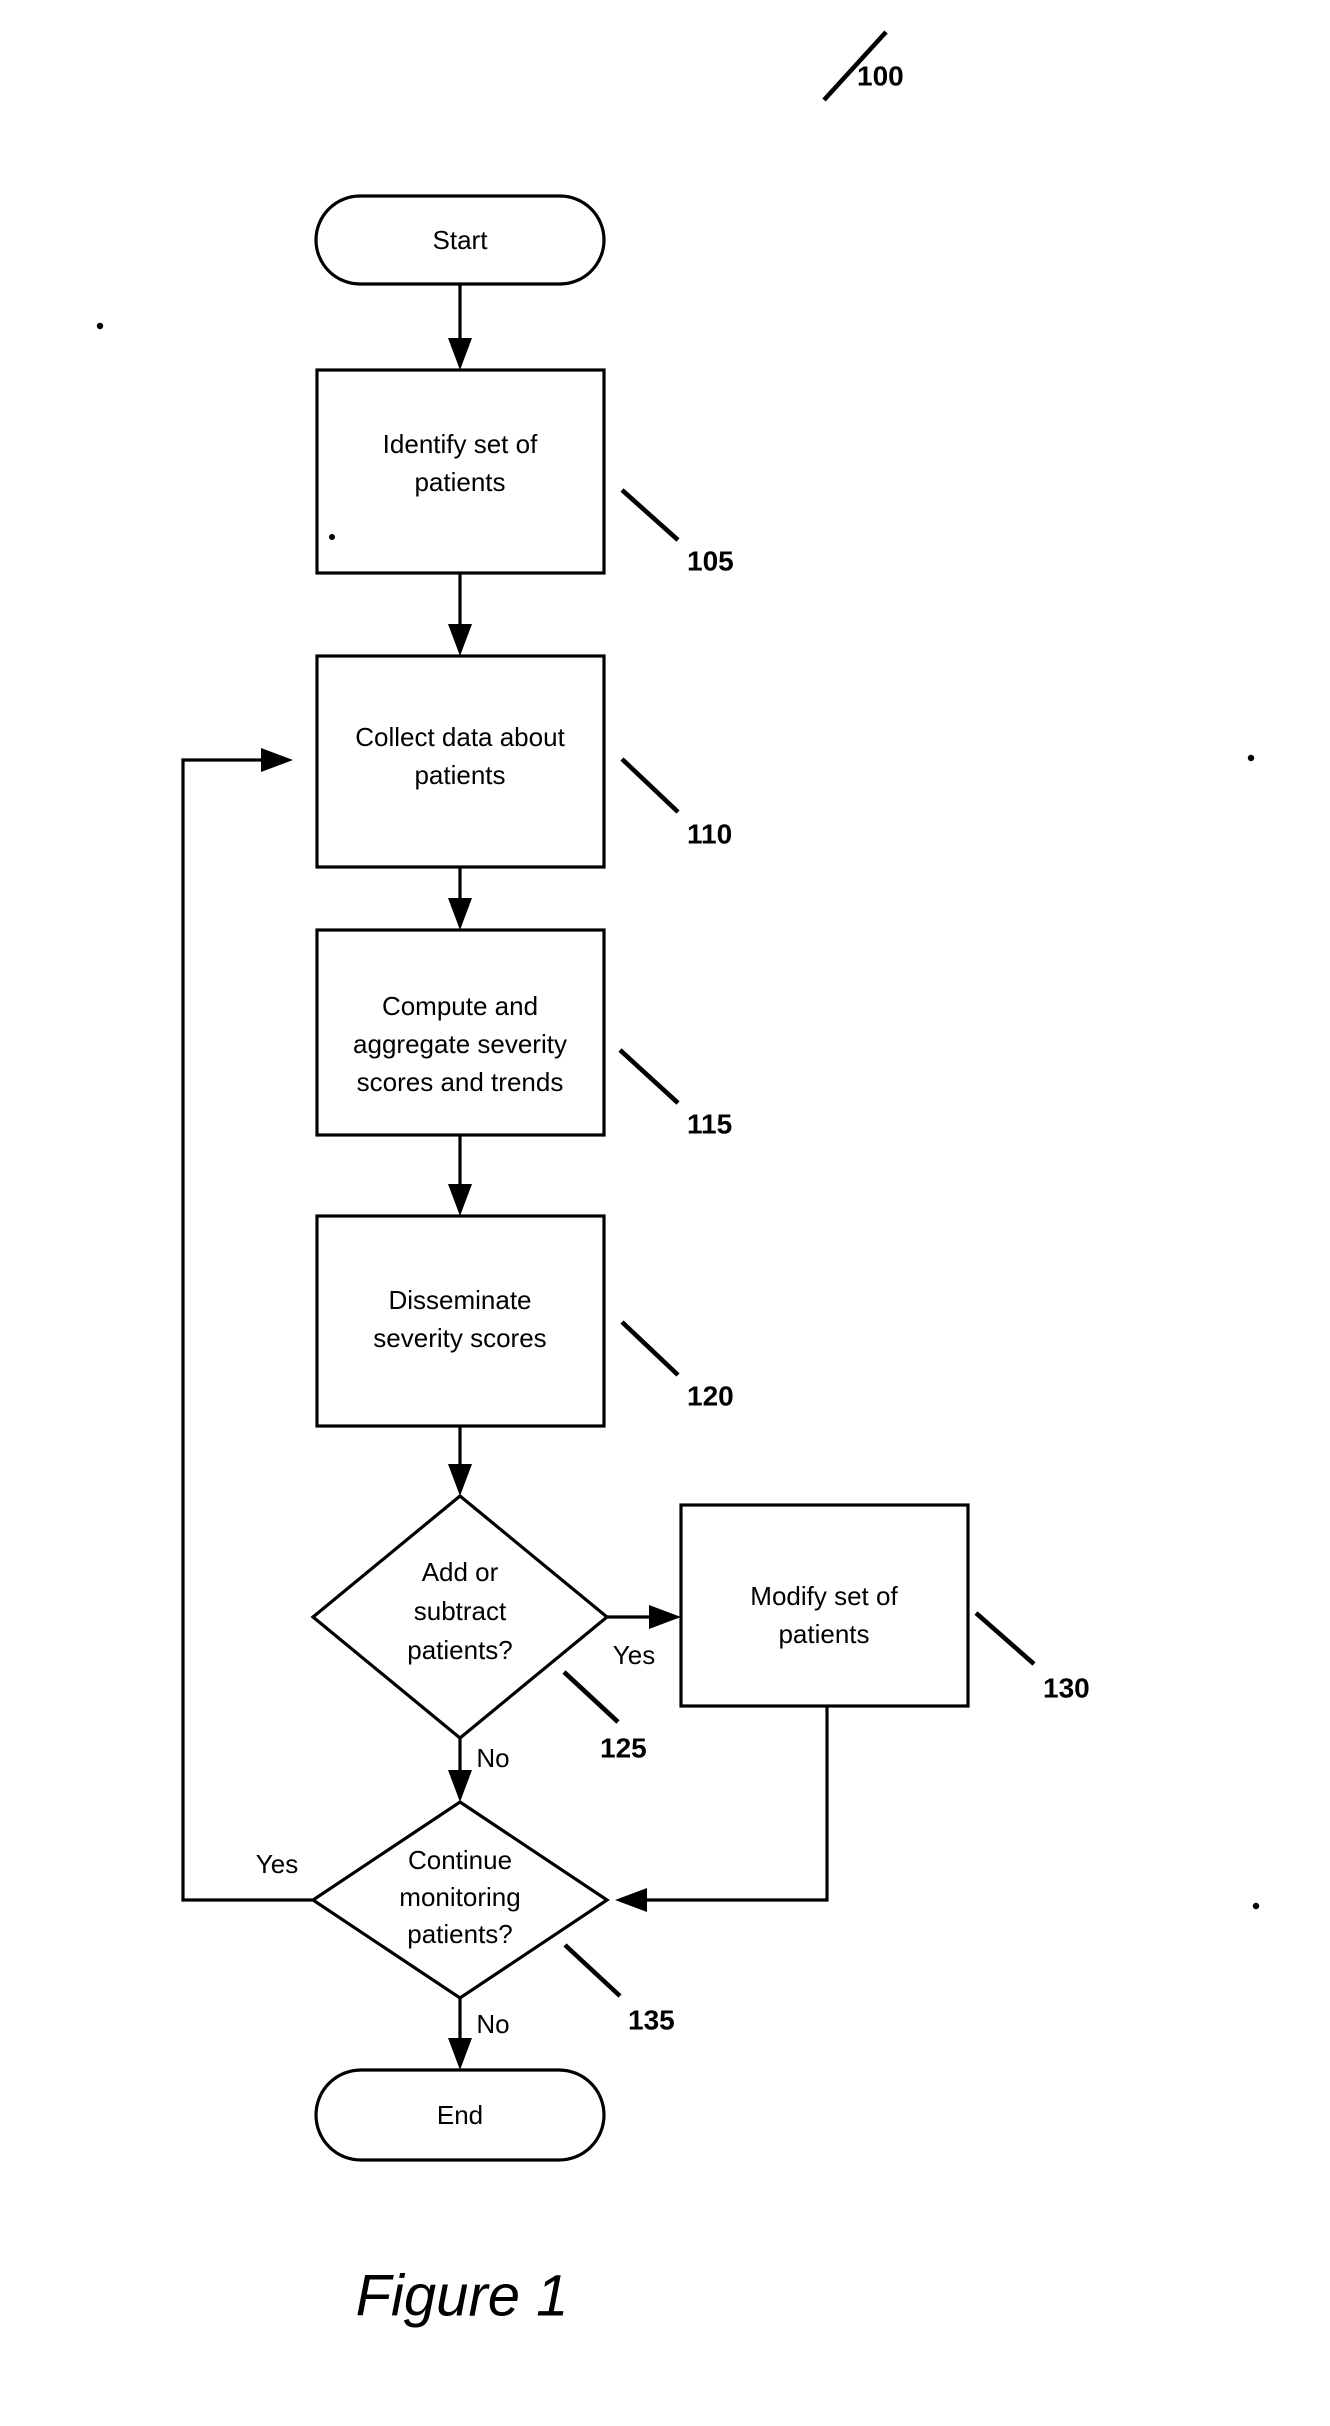 The width and height of the screenshot is (1330, 2426). I want to click on node-continue-label-line1: Continue, so click(460, 1860).